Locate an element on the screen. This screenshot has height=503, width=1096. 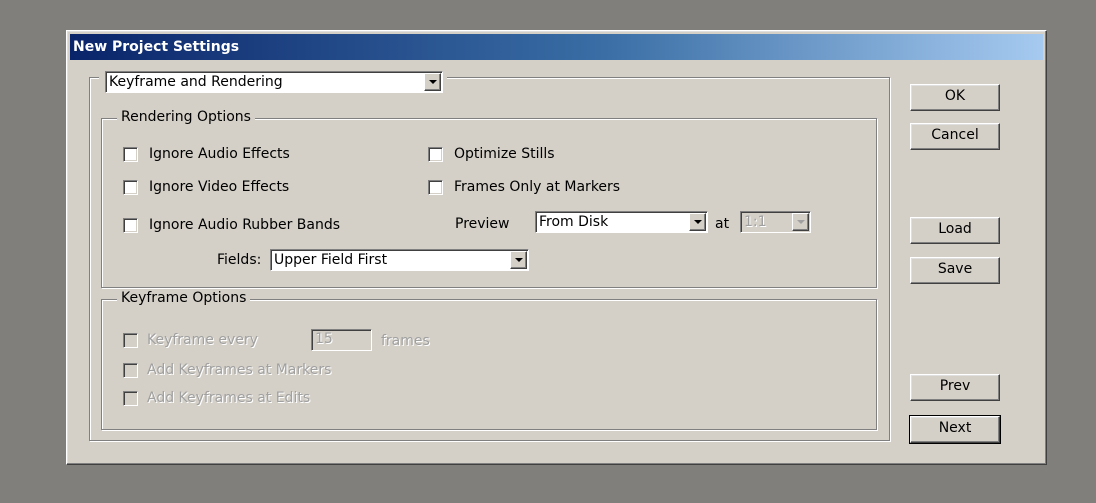
add-keyframes-at-edits-label: Add Keyframes at Edits is located at coordinates (229, 398).